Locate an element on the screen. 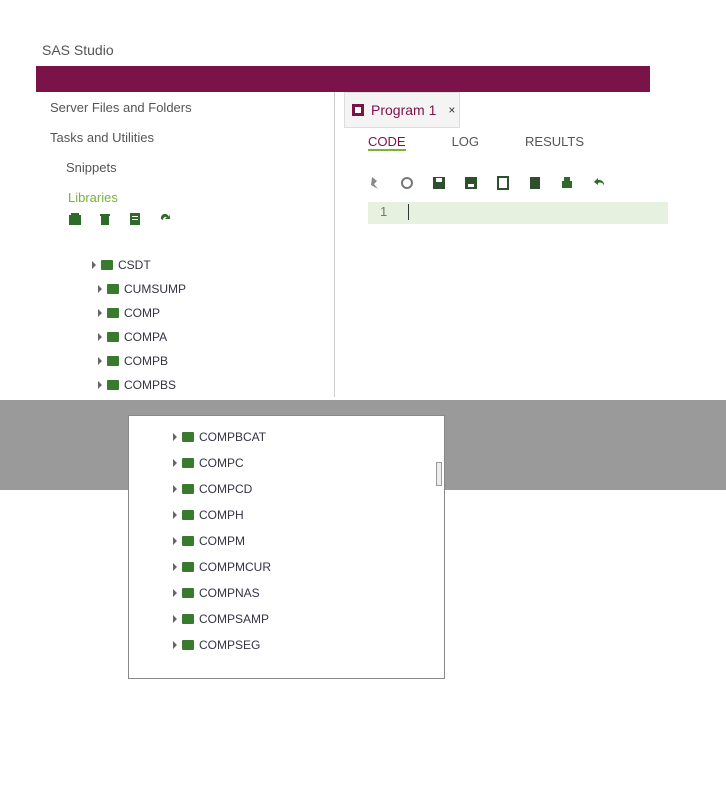  code-line-highlight is located at coordinates (518, 213).